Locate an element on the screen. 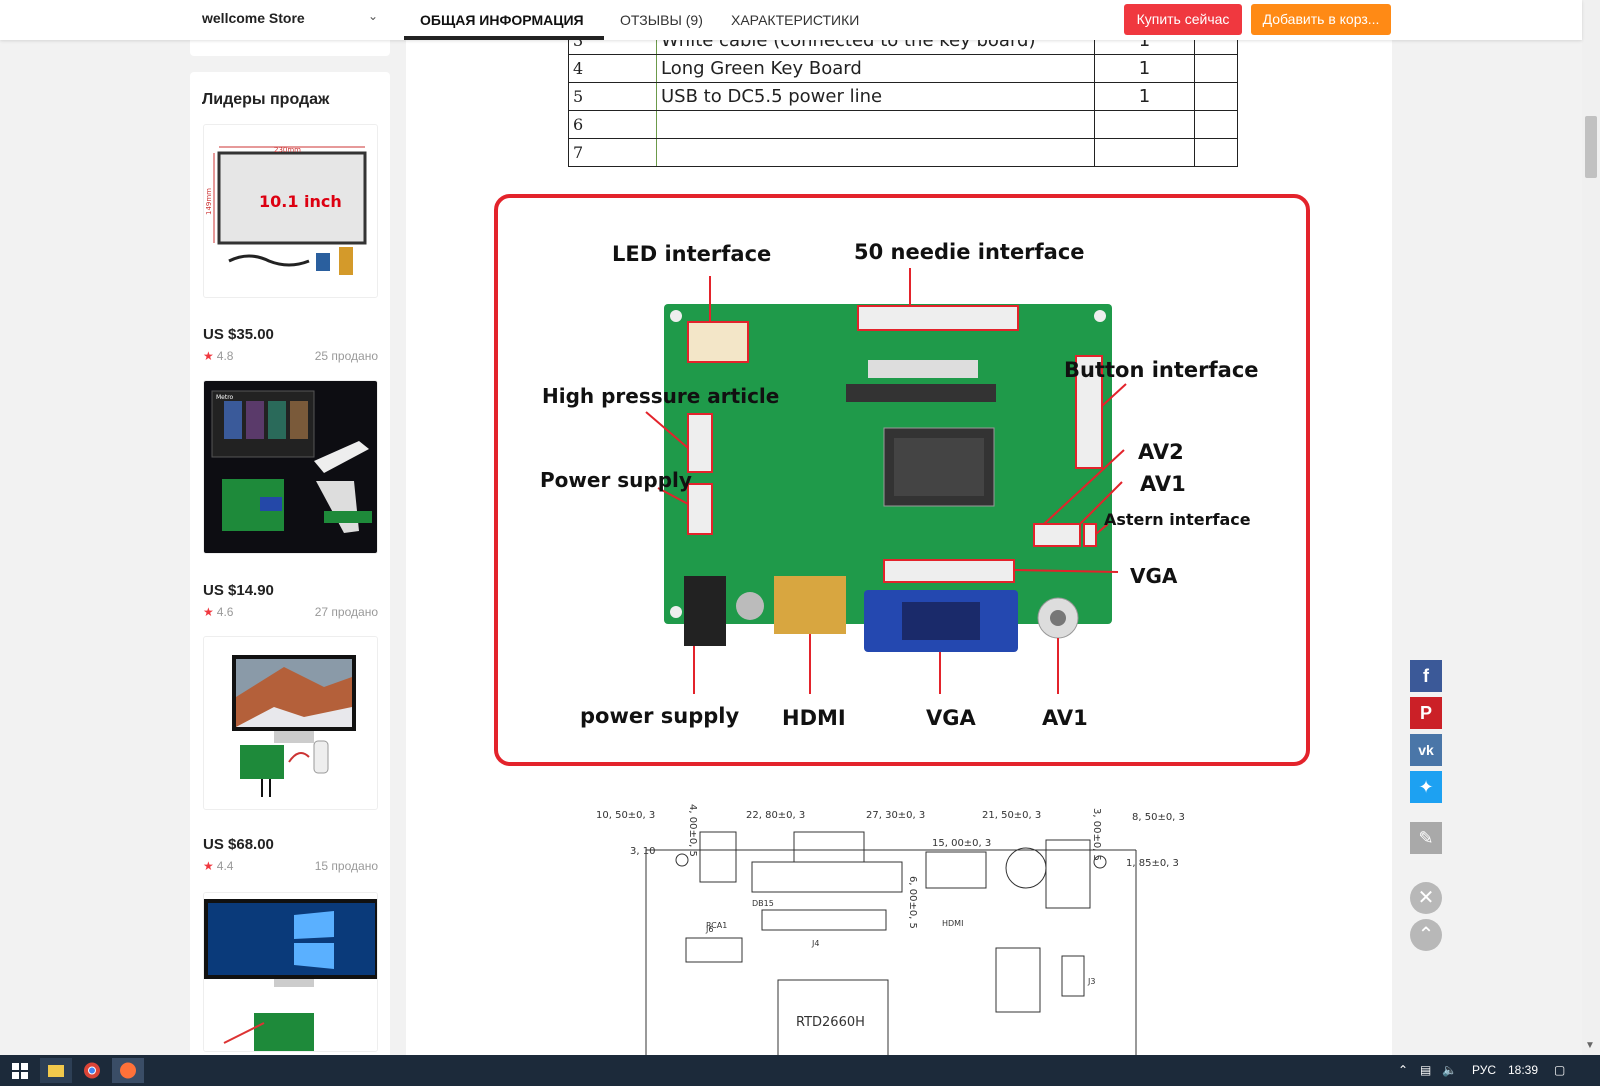 This screenshot has height=1086, width=1600. pinterest-icon: P is located at coordinates (1426, 713).